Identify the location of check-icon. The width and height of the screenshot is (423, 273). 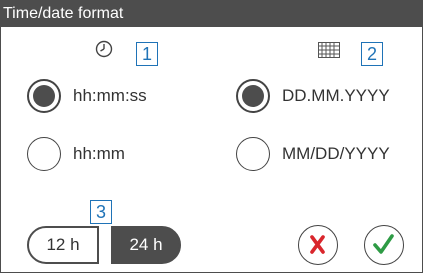
(383, 244).